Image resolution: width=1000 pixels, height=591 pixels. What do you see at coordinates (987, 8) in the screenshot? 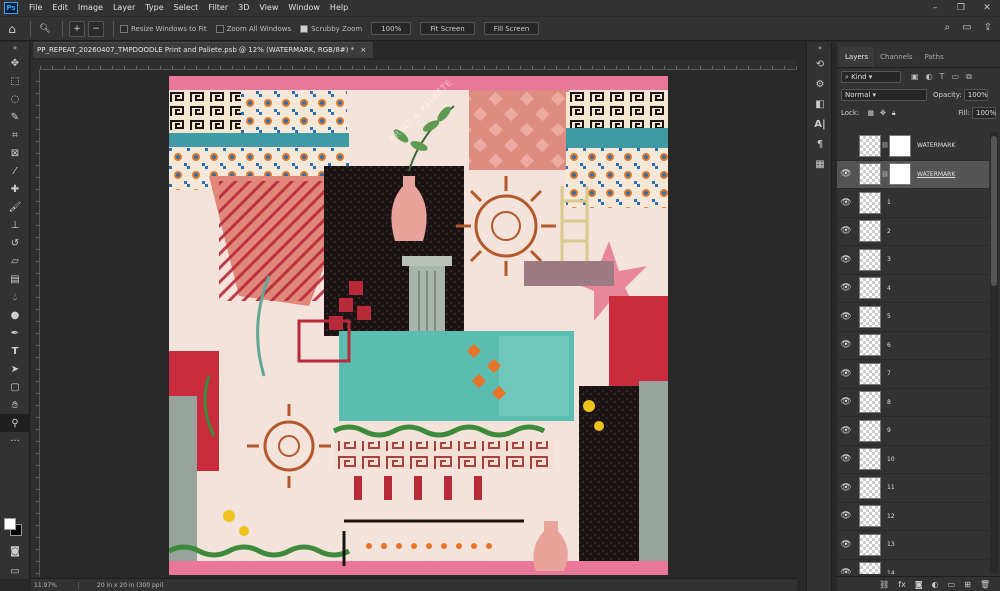
I see `close-button: ✕` at bounding box center [987, 8].